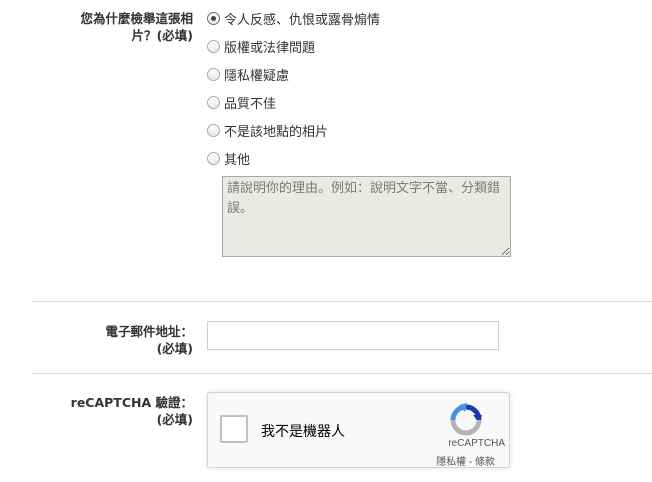 This screenshot has height=482, width=652. What do you see at coordinates (270, 48) in the screenshot?
I see `reason-option-label: 版權或法律問題` at bounding box center [270, 48].